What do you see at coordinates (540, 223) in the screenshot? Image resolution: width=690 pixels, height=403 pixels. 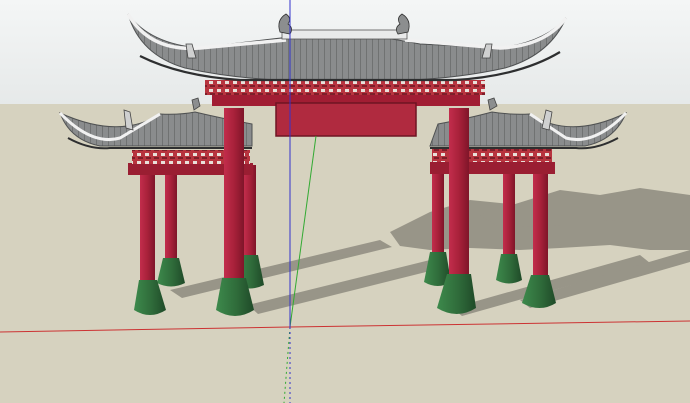 I see `right-front-pillar` at bounding box center [540, 223].